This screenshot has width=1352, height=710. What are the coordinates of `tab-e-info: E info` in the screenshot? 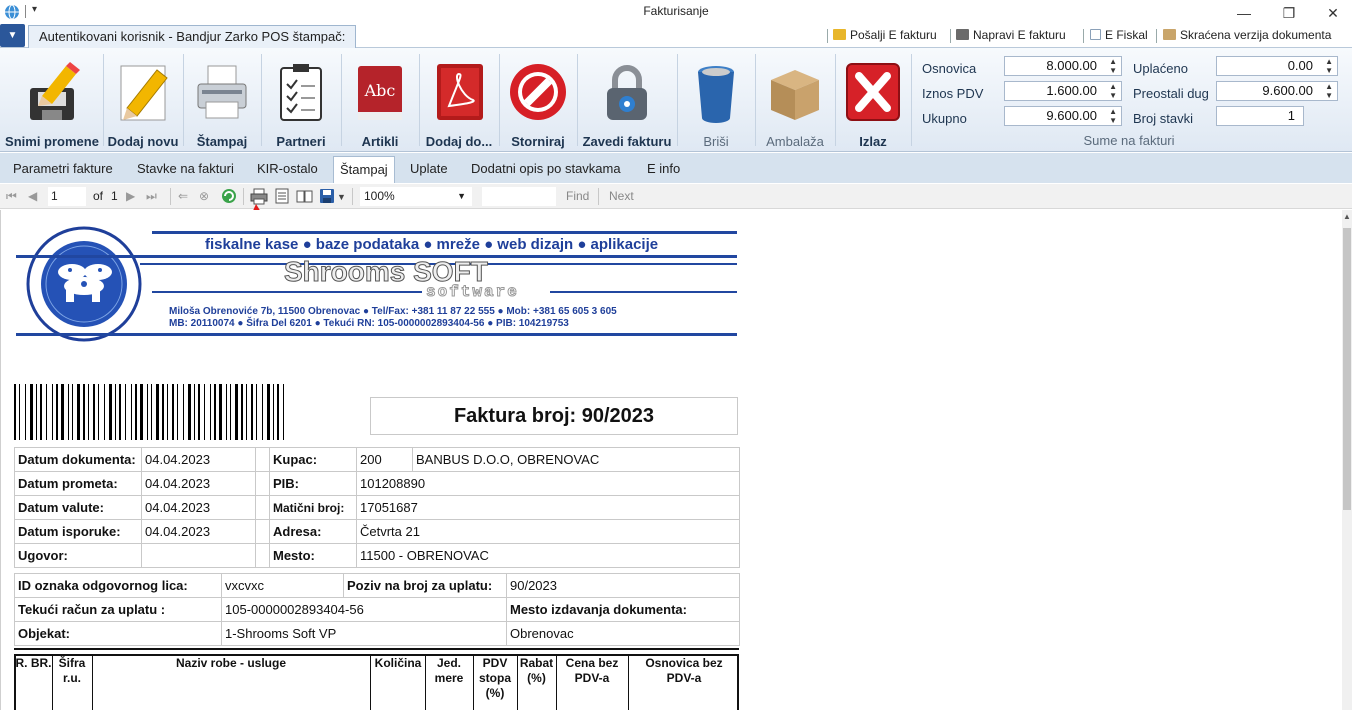 It's located at (663, 169).